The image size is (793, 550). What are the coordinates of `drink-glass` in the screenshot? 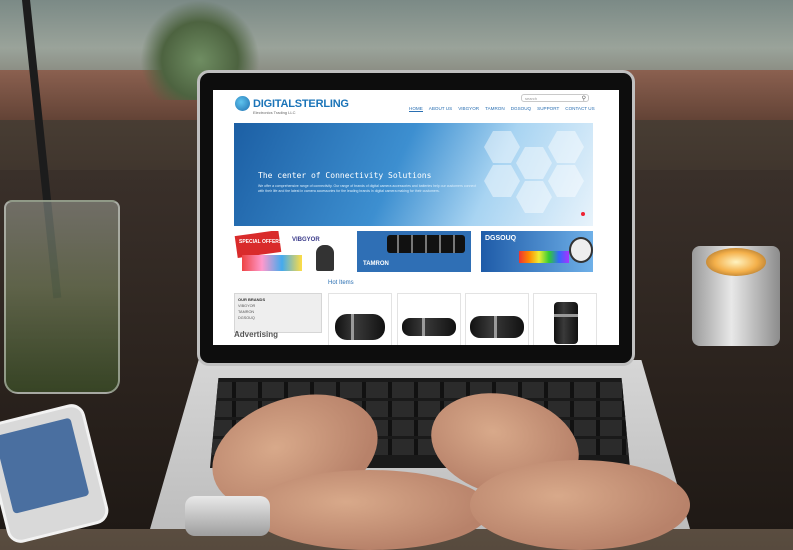 It's located at (62, 297).